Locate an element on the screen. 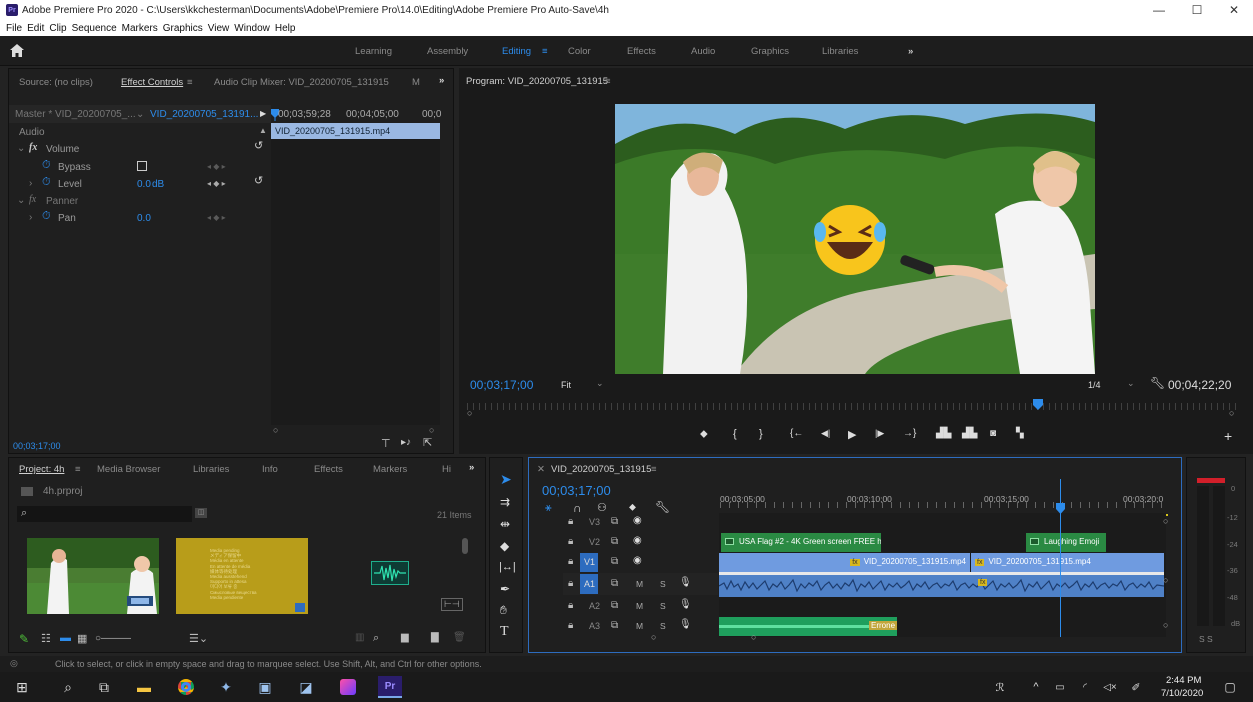 Image resolution: width=1253 pixels, height=702 pixels. workspace-effects: Effects is located at coordinates (641, 51).